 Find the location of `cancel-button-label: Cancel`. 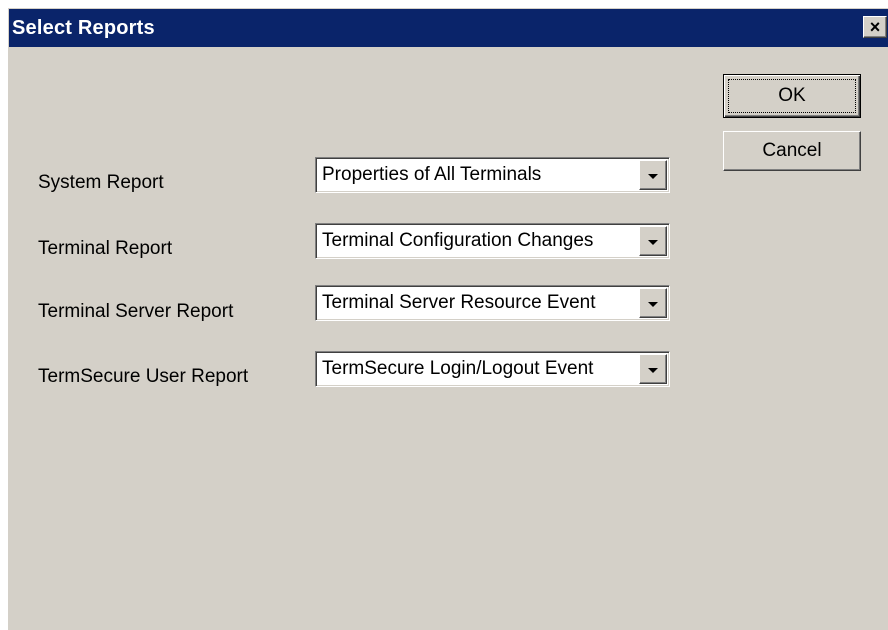

cancel-button-label: Cancel is located at coordinates (792, 150).